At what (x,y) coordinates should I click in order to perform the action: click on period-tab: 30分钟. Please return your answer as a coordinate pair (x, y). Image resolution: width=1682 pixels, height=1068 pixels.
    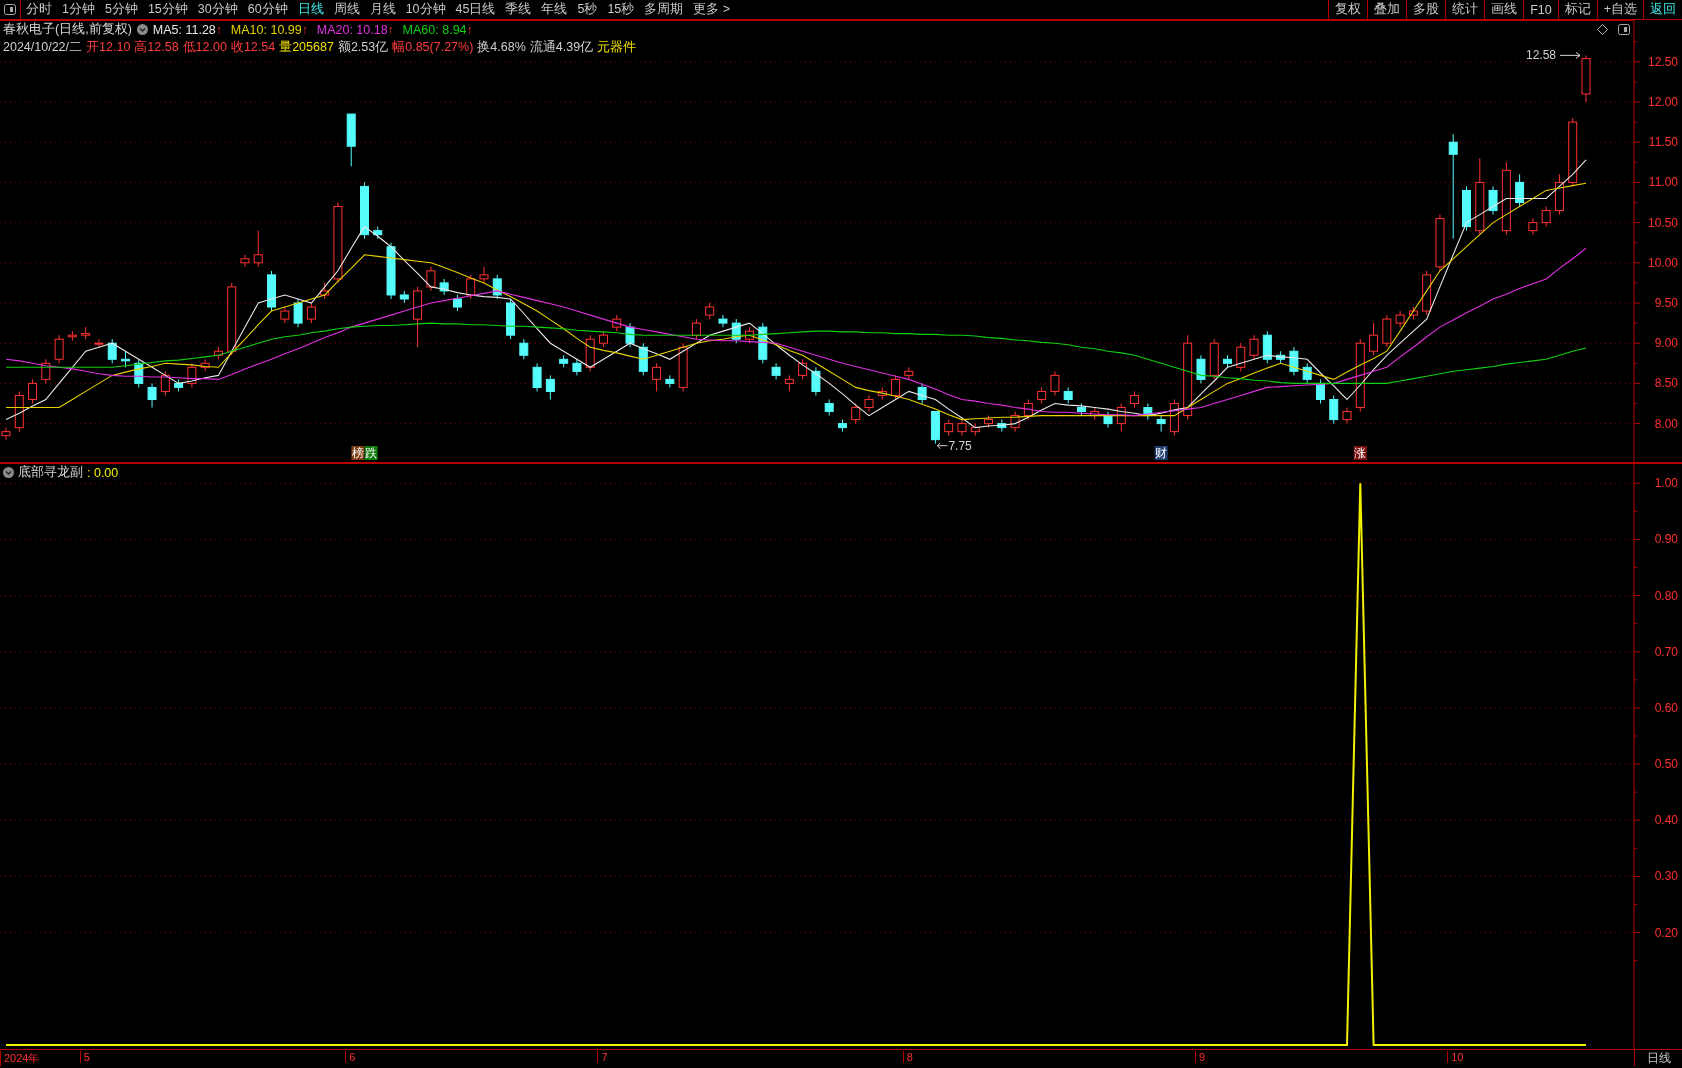
    Looking at the image, I should click on (217, 9).